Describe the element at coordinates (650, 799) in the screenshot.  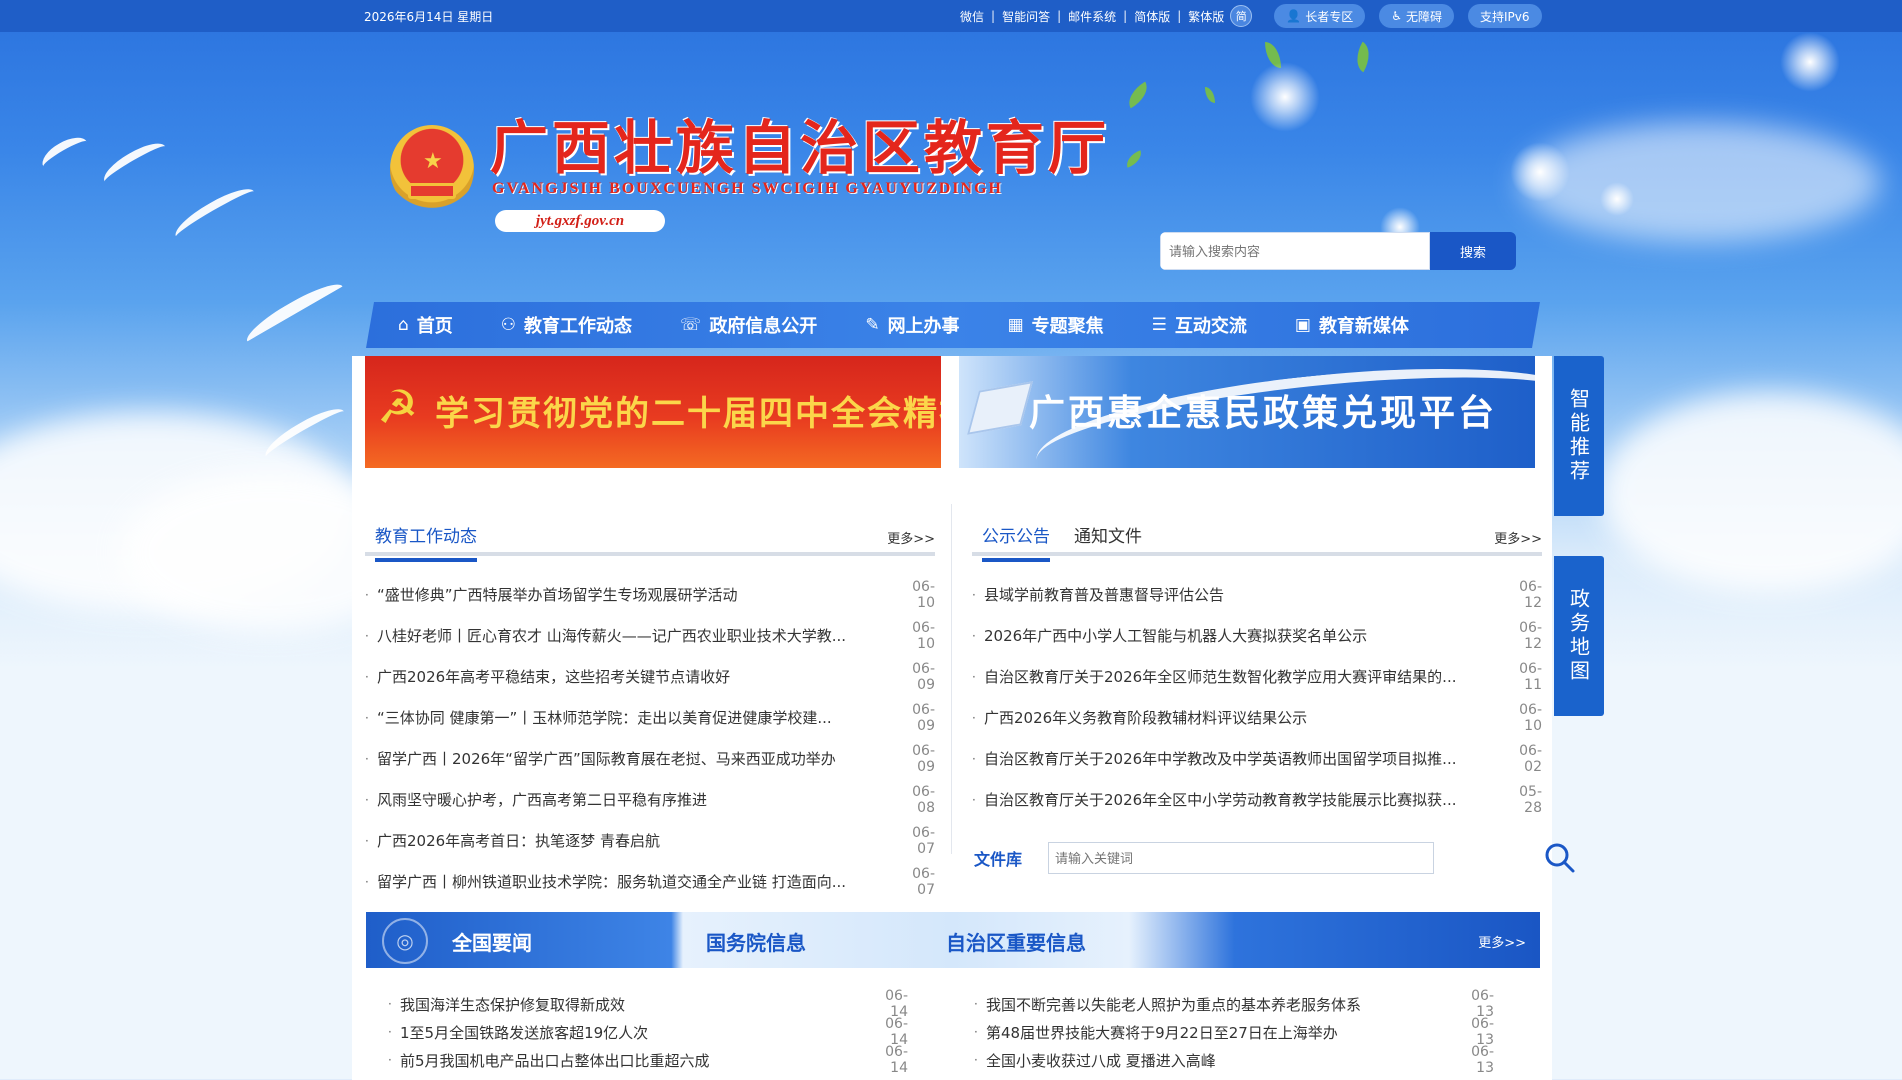
I see `list-item: · 风雨坚守暖心护考，广西高考第二日平稳有序推进 06-08` at that location.